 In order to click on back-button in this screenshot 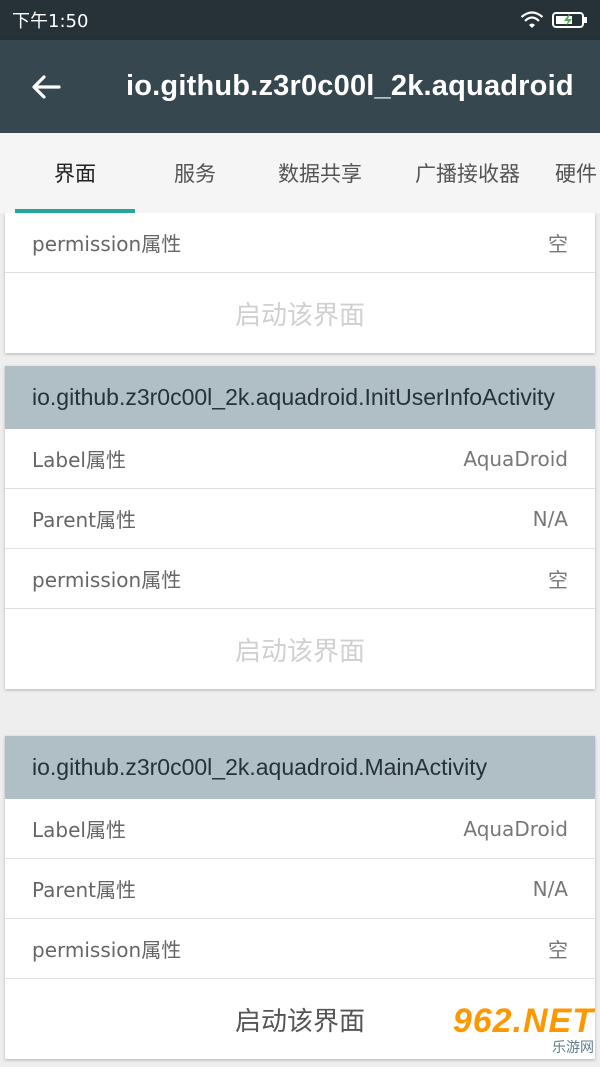, I will do `click(46, 87)`.